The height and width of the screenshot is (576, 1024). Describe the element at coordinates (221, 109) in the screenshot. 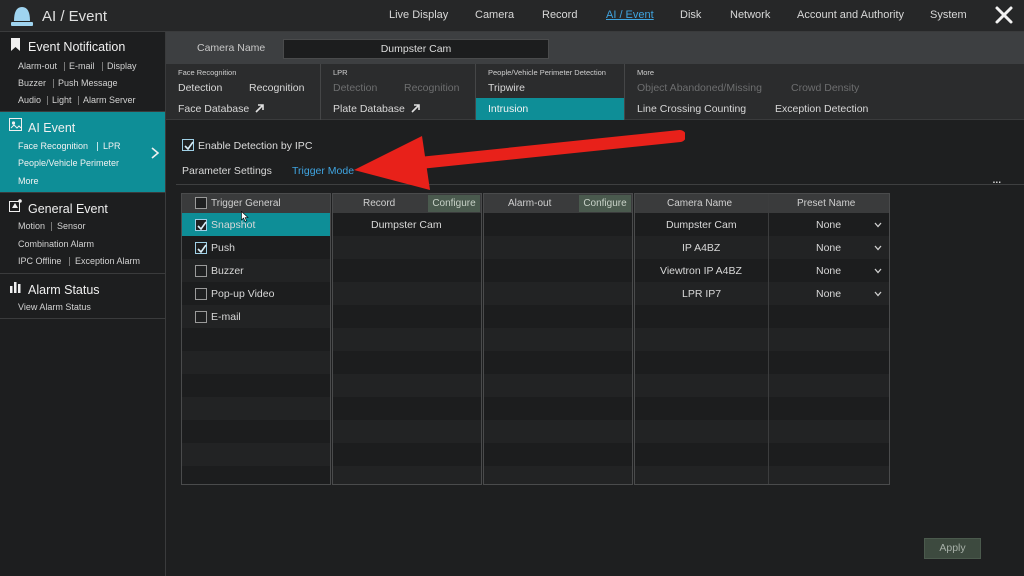

I see `face-database-link: Face Database` at that location.